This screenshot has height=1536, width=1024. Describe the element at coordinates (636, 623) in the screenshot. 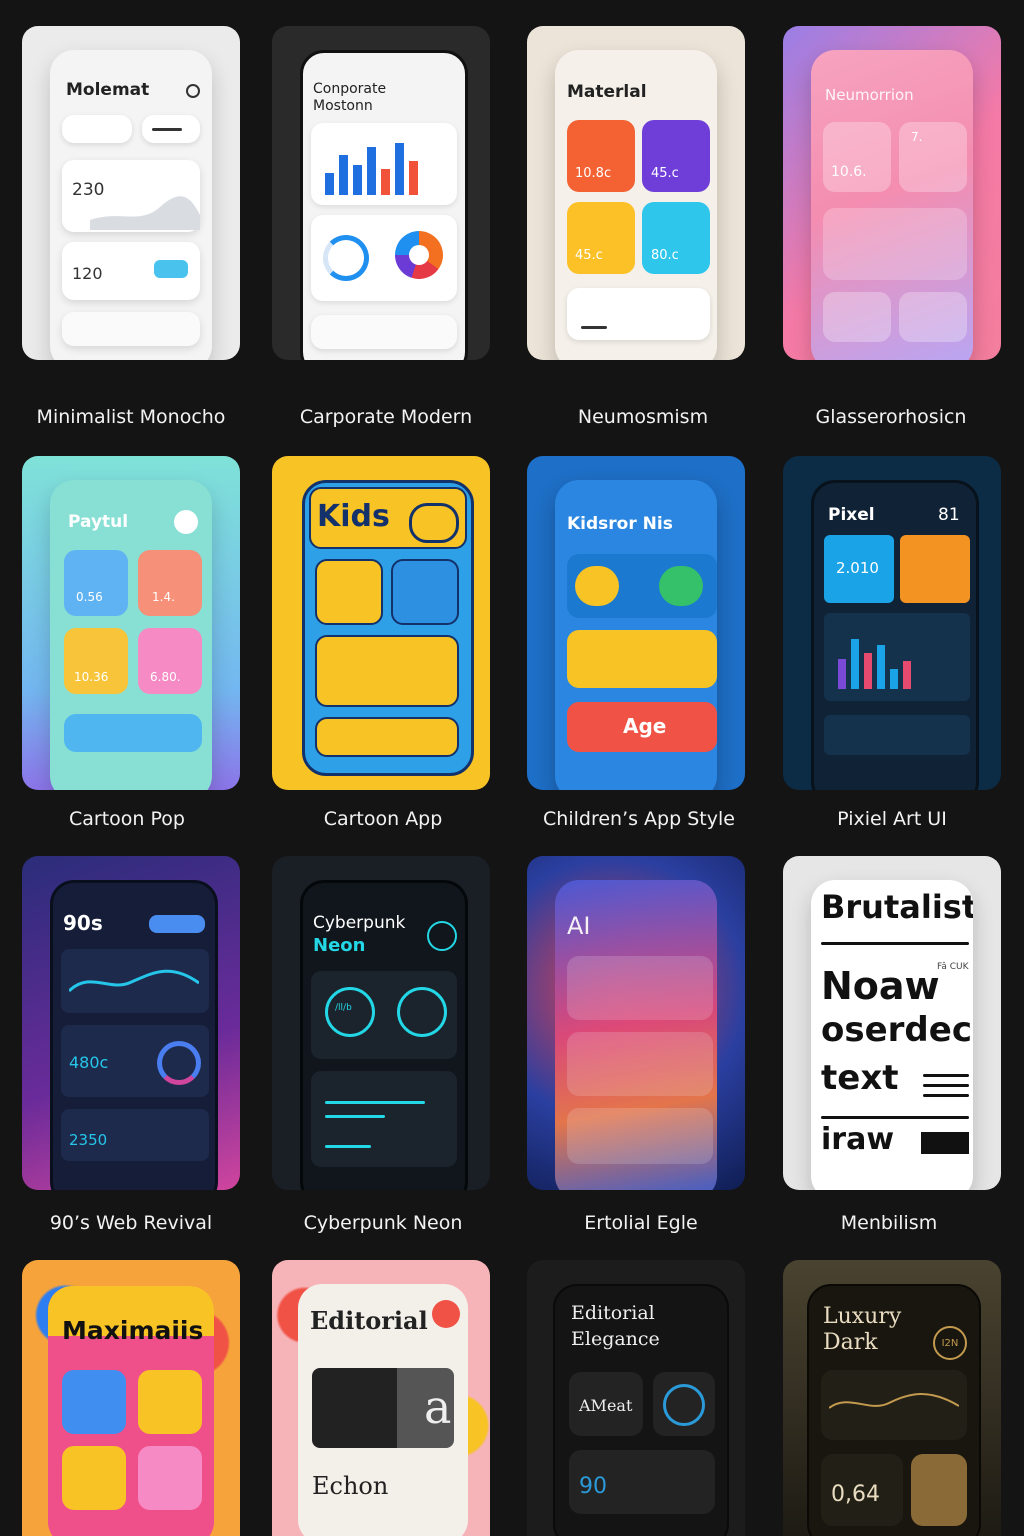

I see `style-card-childrens: Kidsror Nis Age` at that location.